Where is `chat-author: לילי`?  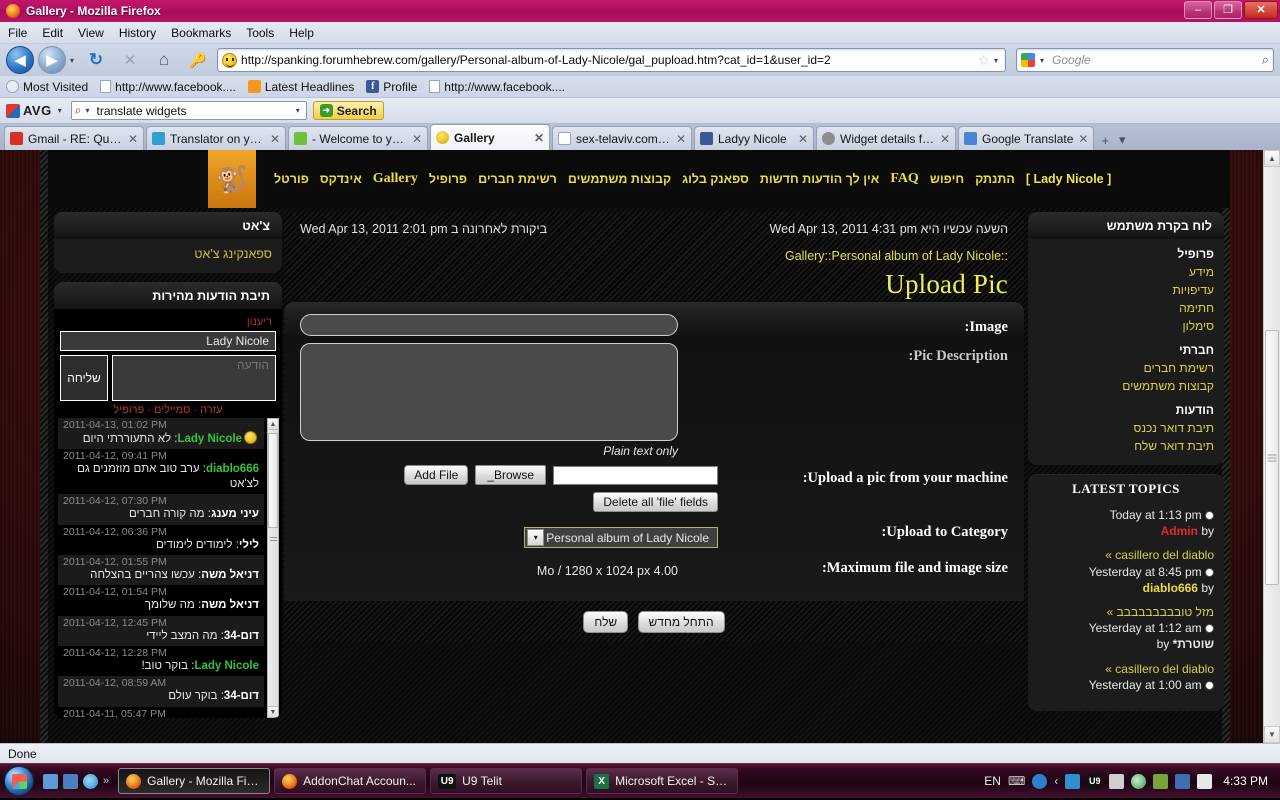 chat-author: לילי is located at coordinates (249, 545).